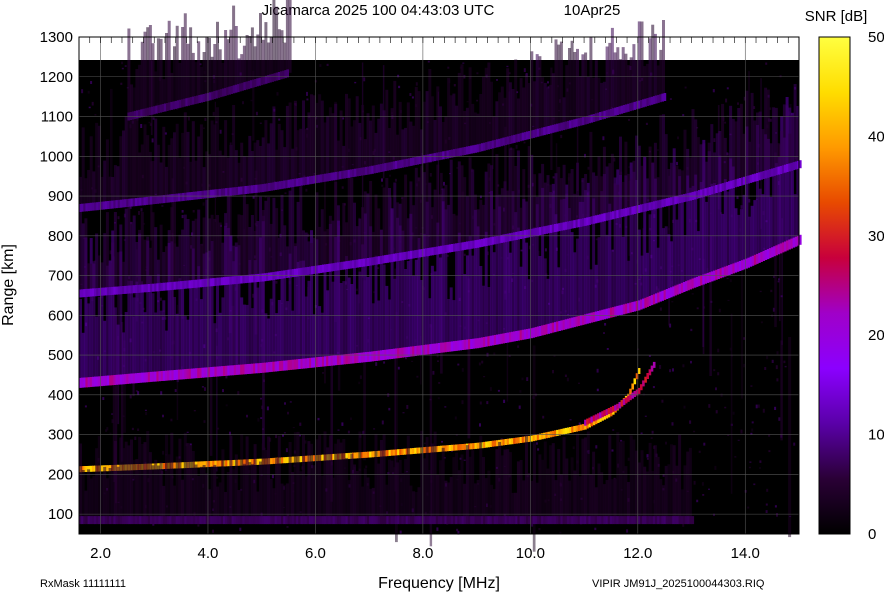 The width and height of the screenshot is (884, 595). Describe the element at coordinates (876, 37) in the screenshot. I see `colorbar-tick-label: 50` at that location.